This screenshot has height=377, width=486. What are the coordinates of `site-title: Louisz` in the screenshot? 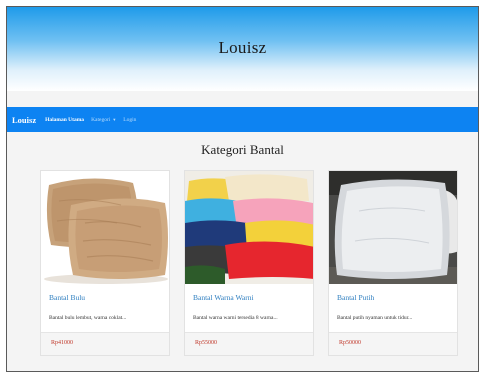 It's located at (242, 47).